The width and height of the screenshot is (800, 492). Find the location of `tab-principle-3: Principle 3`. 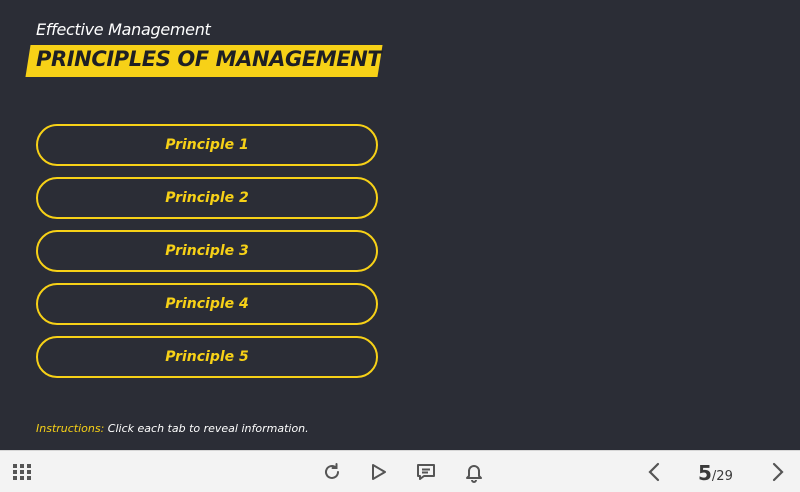

tab-principle-3: Principle 3 is located at coordinates (207, 251).